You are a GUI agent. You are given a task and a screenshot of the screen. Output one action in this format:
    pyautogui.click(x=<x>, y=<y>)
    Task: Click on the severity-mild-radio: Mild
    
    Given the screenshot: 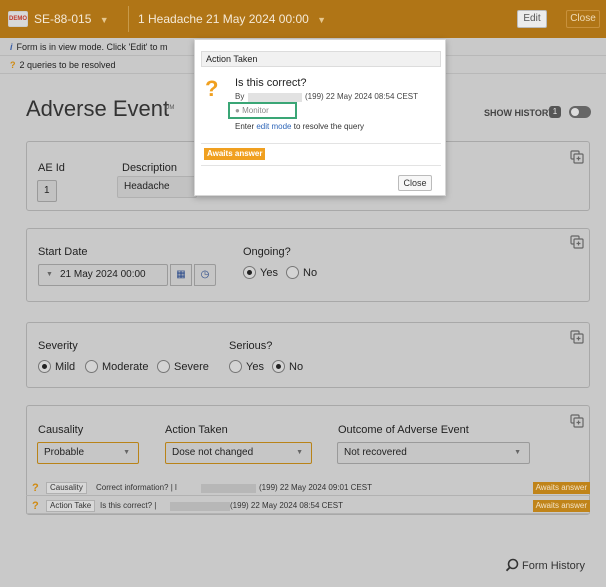 What is the action you would take?
    pyautogui.click(x=56, y=367)
    